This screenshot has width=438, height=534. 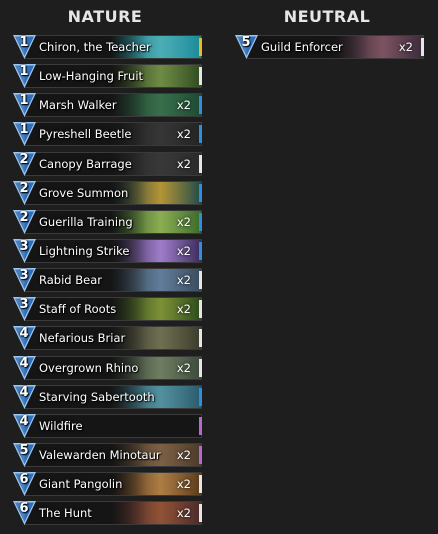 What do you see at coordinates (100, 454) in the screenshot?
I see `card-name: Valewarden Minotaur` at bounding box center [100, 454].